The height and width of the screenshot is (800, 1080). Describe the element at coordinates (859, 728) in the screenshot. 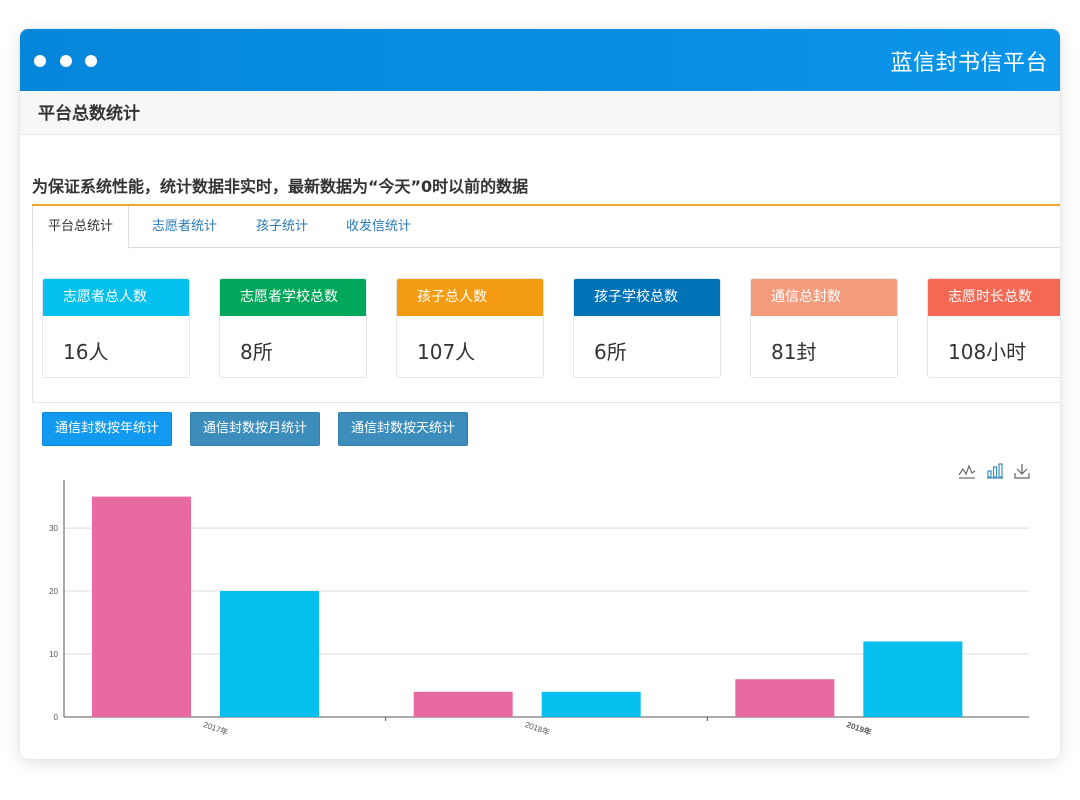

I see `x-tick-label: 2019年` at that location.